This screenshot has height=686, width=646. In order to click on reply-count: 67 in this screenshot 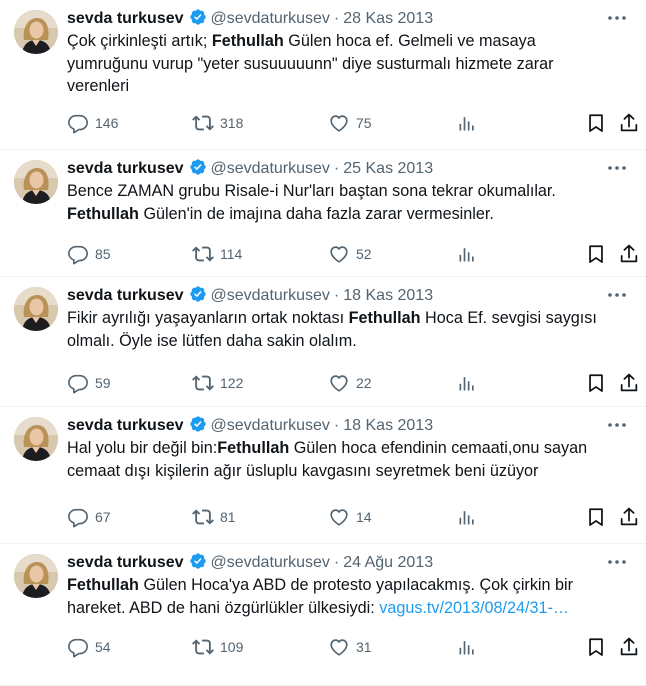, I will do `click(103, 517)`.